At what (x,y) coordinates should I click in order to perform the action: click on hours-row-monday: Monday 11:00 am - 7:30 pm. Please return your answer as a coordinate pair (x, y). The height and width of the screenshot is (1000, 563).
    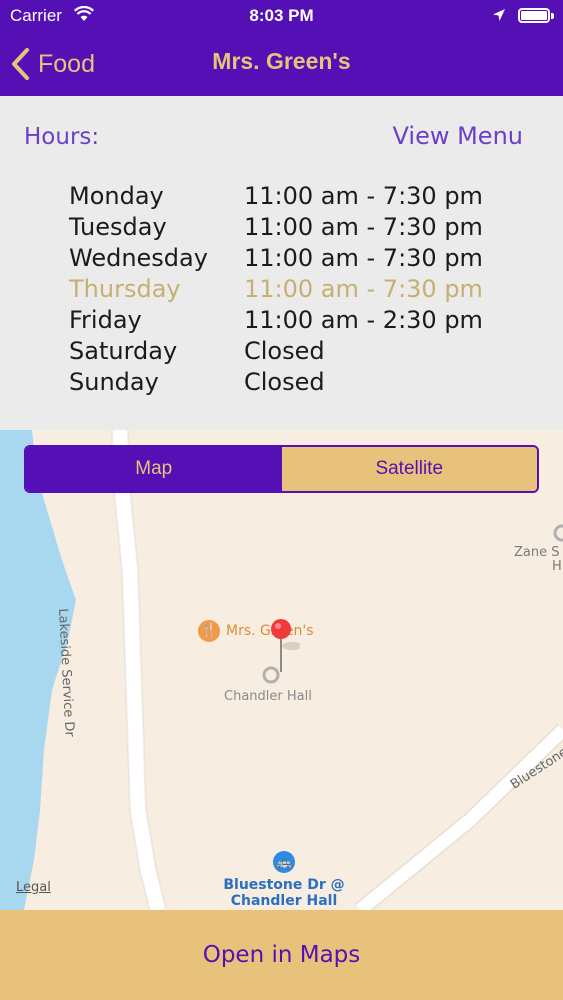
    Looking at the image, I should click on (276, 197).